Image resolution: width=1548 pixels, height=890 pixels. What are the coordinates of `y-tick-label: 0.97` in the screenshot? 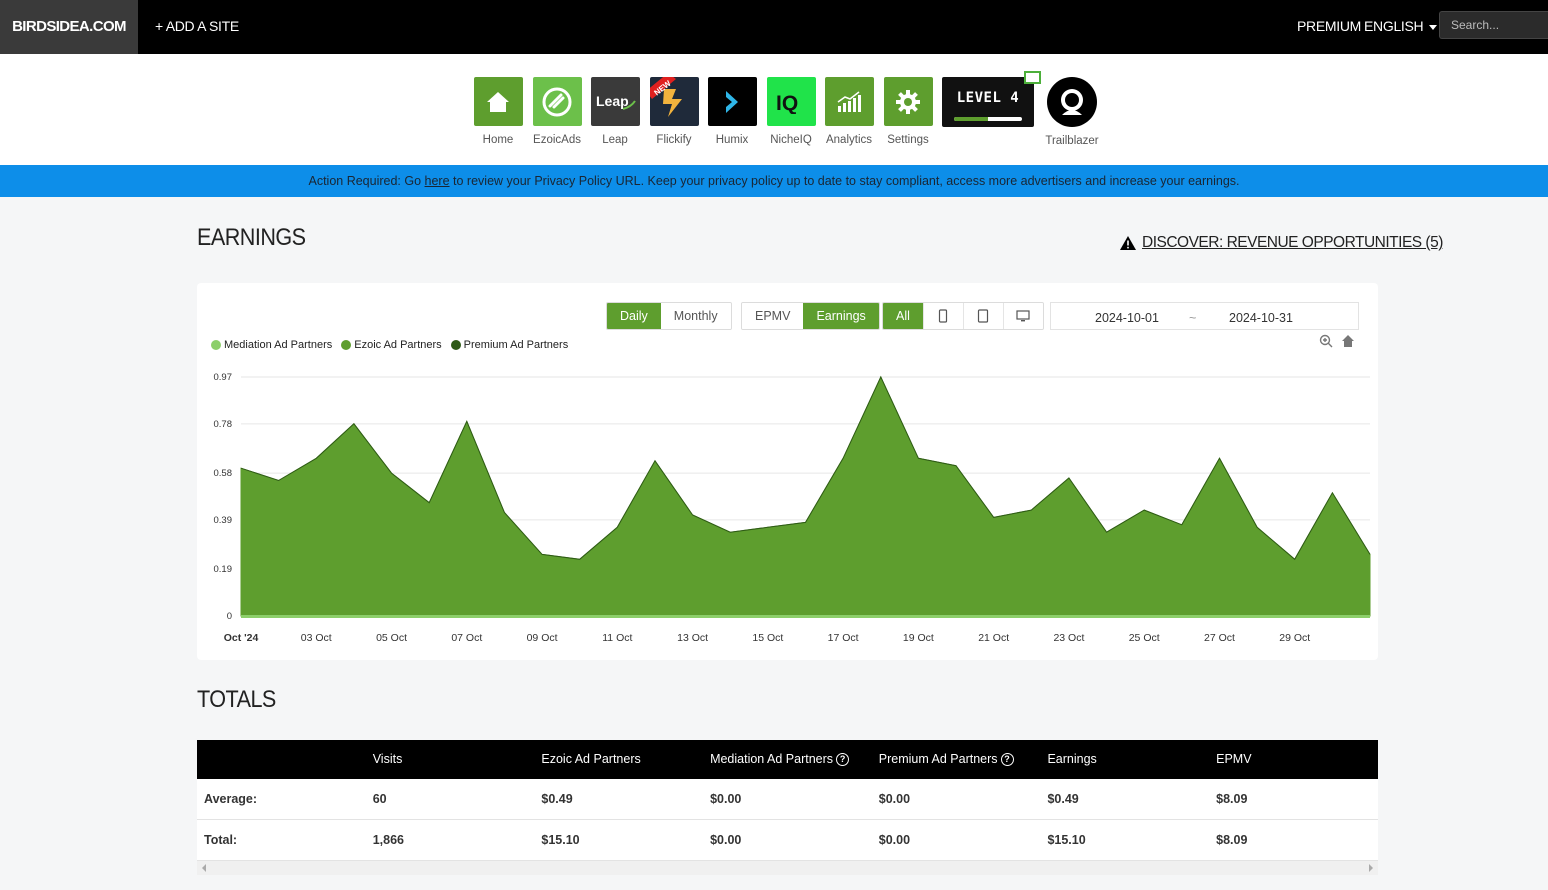 It's located at (223, 377).